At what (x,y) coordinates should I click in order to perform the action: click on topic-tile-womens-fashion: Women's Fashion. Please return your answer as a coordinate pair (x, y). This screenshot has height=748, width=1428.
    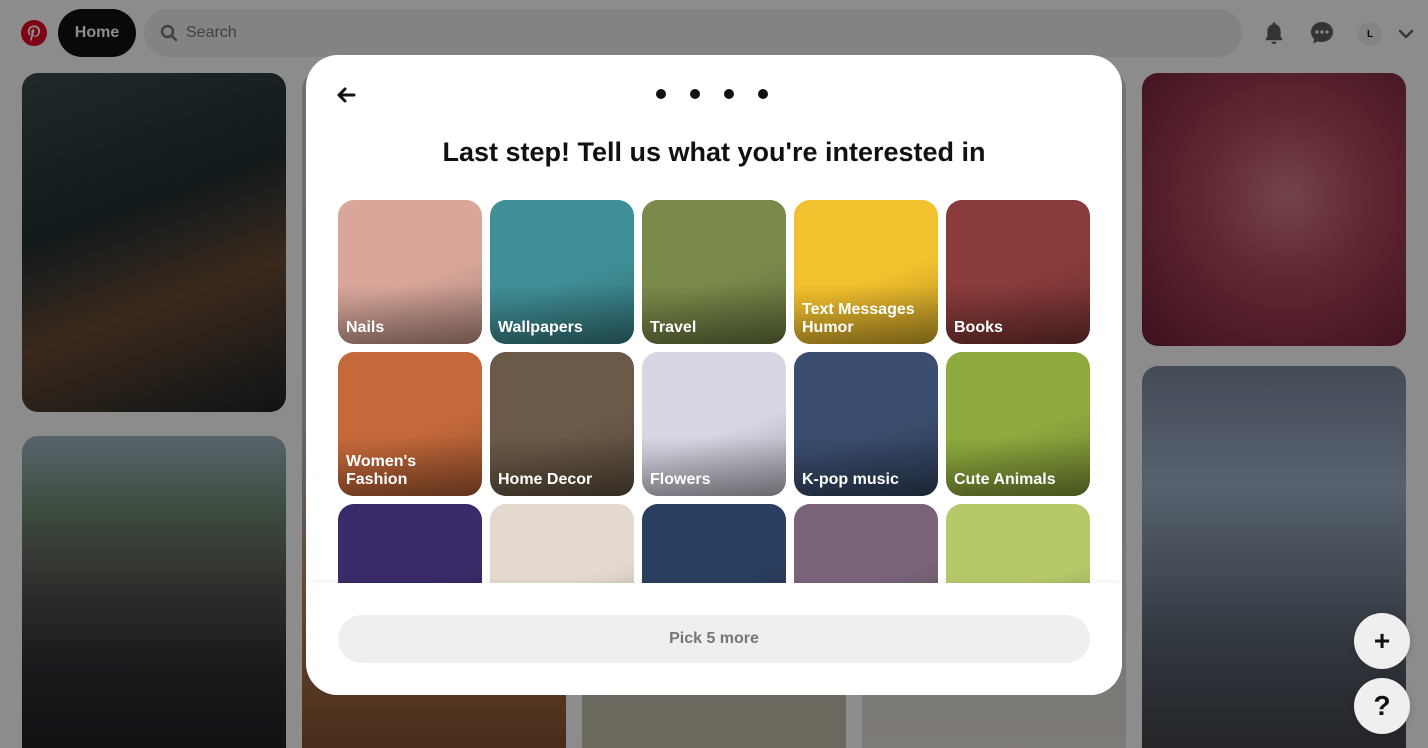
    Looking at the image, I should click on (410, 424).